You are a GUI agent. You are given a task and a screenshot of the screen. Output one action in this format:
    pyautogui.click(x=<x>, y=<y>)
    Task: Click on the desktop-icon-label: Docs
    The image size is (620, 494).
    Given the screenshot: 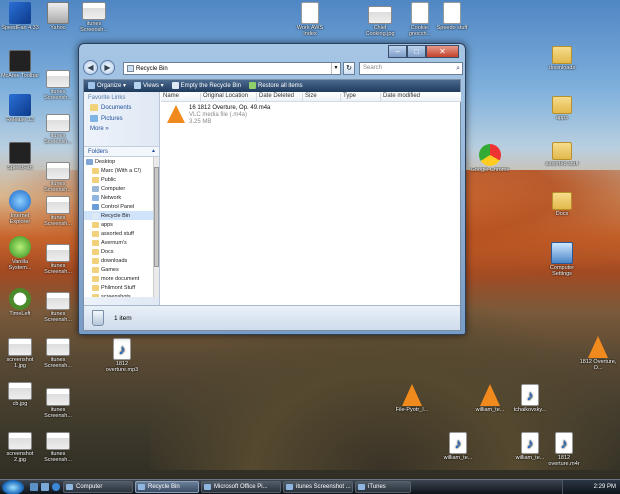 What is the action you would take?
    pyautogui.click(x=562, y=214)
    